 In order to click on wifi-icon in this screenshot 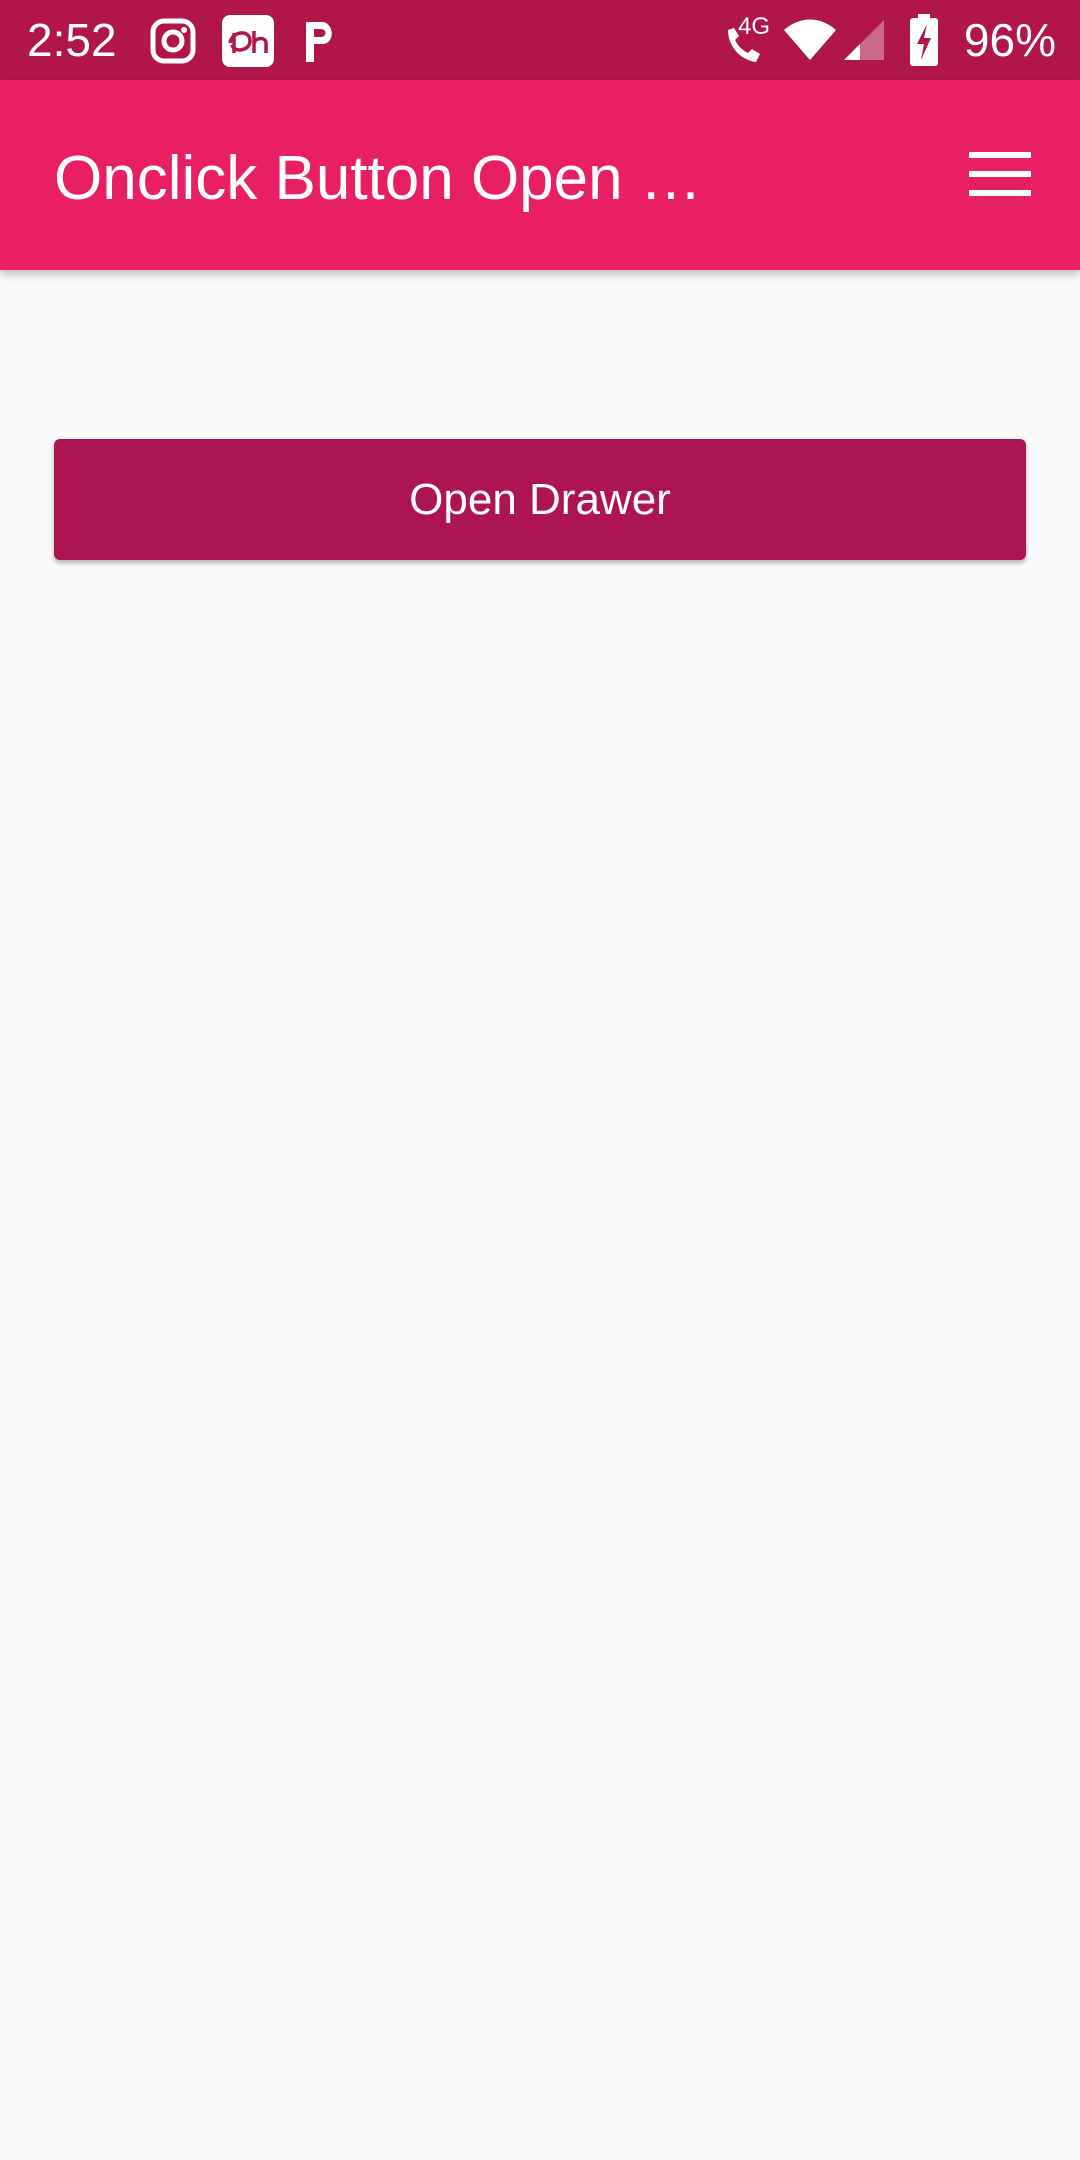, I will do `click(810, 42)`.